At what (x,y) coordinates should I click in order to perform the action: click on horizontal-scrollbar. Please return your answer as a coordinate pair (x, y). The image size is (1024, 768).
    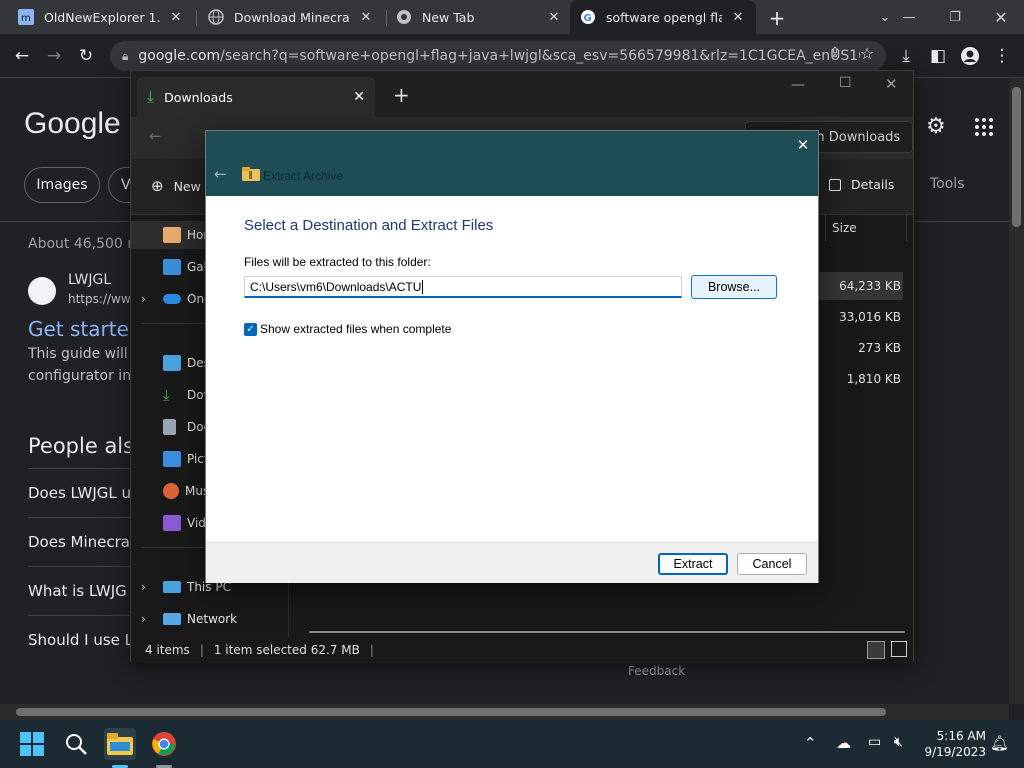
    Looking at the image, I should click on (607, 632).